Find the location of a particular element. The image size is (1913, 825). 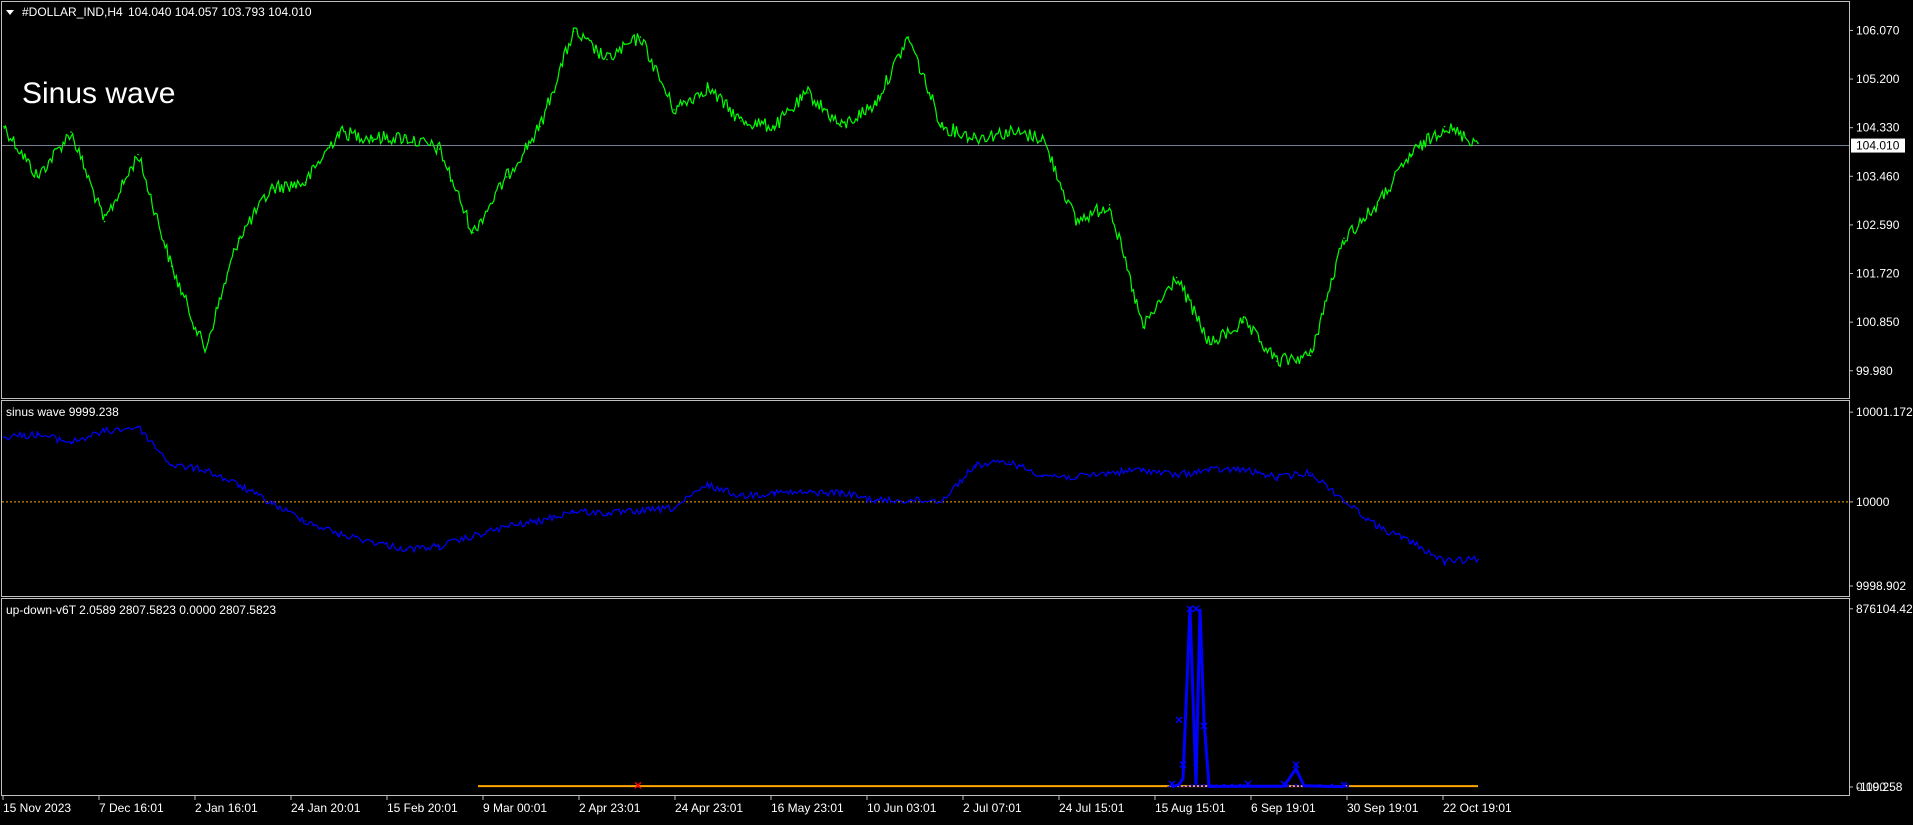

x-tick-label: 22 Oct 19:01 is located at coordinates (1477, 808).